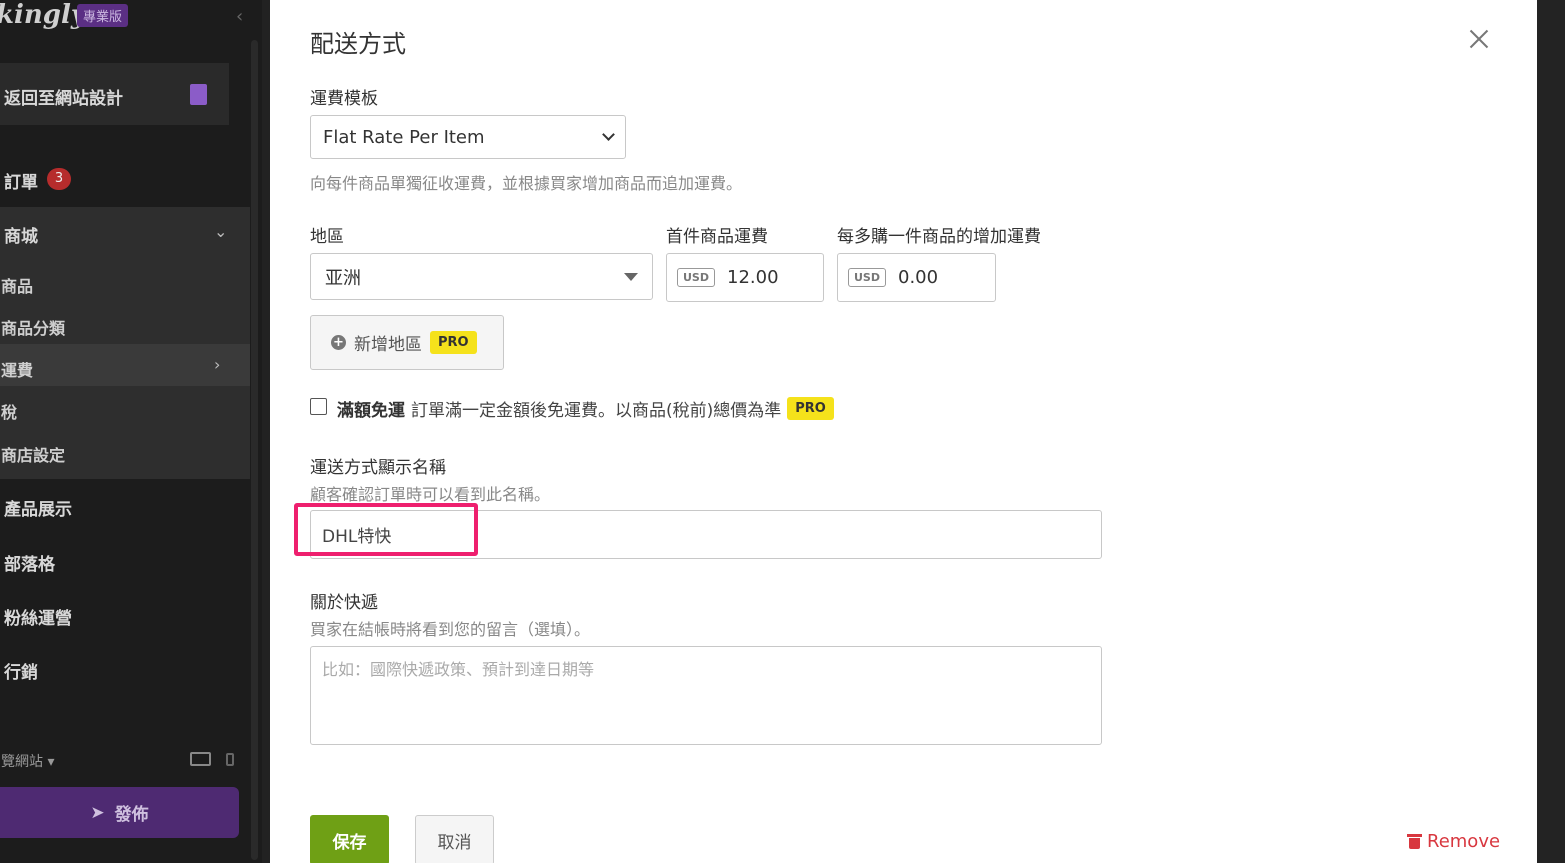 Image resolution: width=1565 pixels, height=863 pixels. What do you see at coordinates (9, 411) in the screenshot?
I see `sidebar-item-tax: 稅` at bounding box center [9, 411].